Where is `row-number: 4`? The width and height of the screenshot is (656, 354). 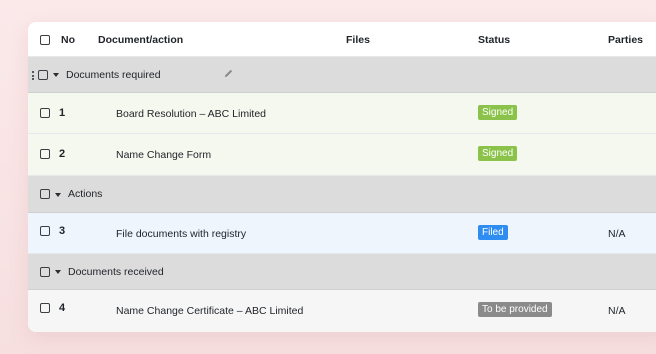
row-number: 4 is located at coordinates (62, 308).